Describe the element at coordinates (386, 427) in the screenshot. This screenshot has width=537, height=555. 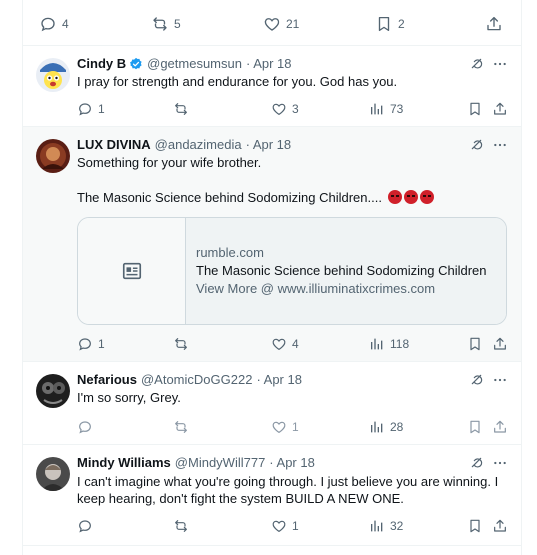
I see `views-button: 28` at that location.